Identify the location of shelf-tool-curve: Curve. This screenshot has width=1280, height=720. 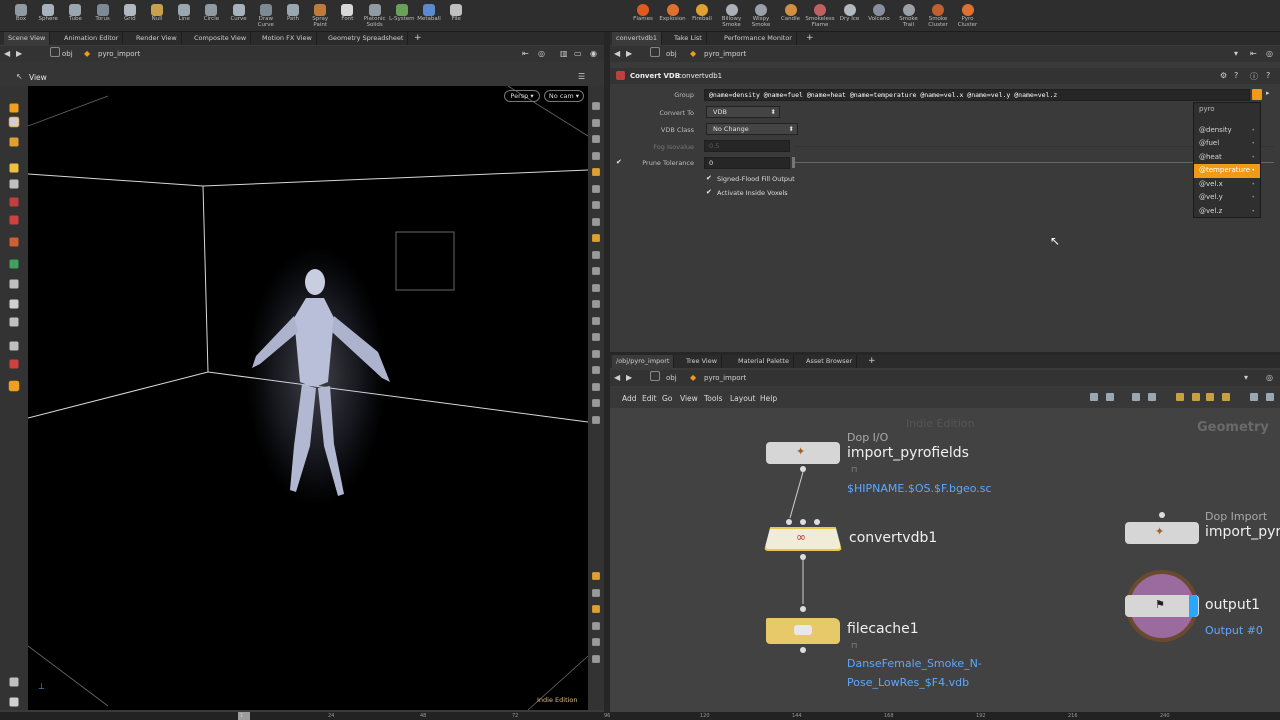
(239, 17).